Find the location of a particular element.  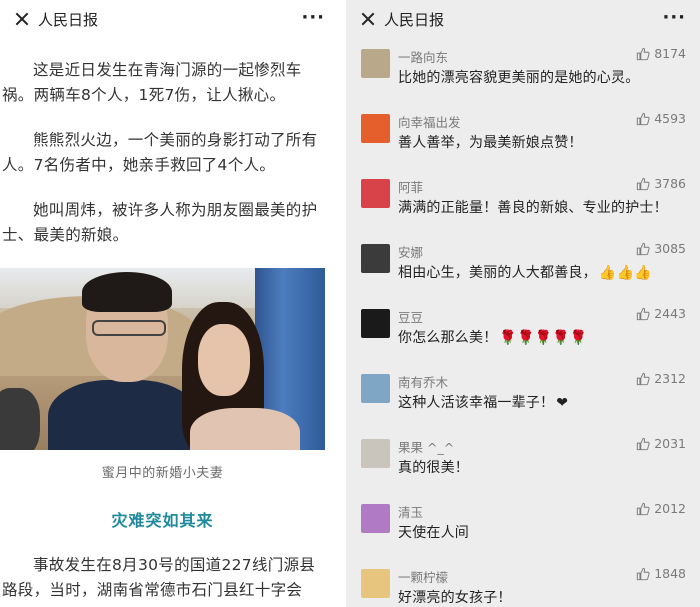

like-button: 2012 is located at coordinates (661, 508).